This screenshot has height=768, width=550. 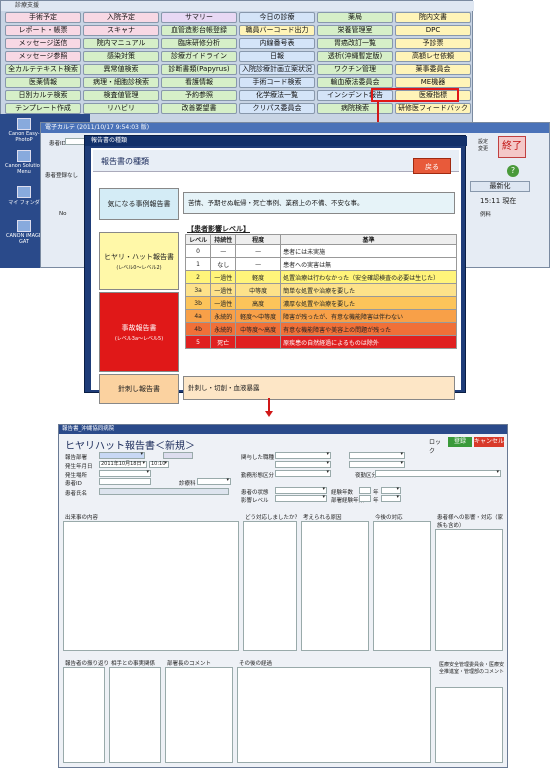 What do you see at coordinates (355, 30) in the screenshot?
I see `menu-button: 栄養管理室` at bounding box center [355, 30].